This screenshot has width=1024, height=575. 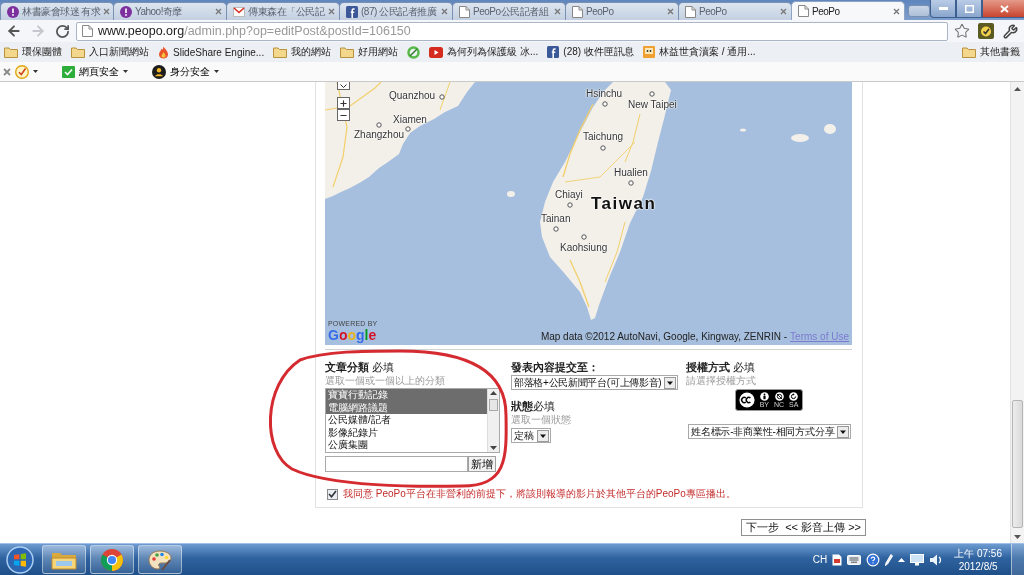 What do you see at coordinates (604, 94) in the screenshot?
I see `city-label: Hsinchu` at bounding box center [604, 94].